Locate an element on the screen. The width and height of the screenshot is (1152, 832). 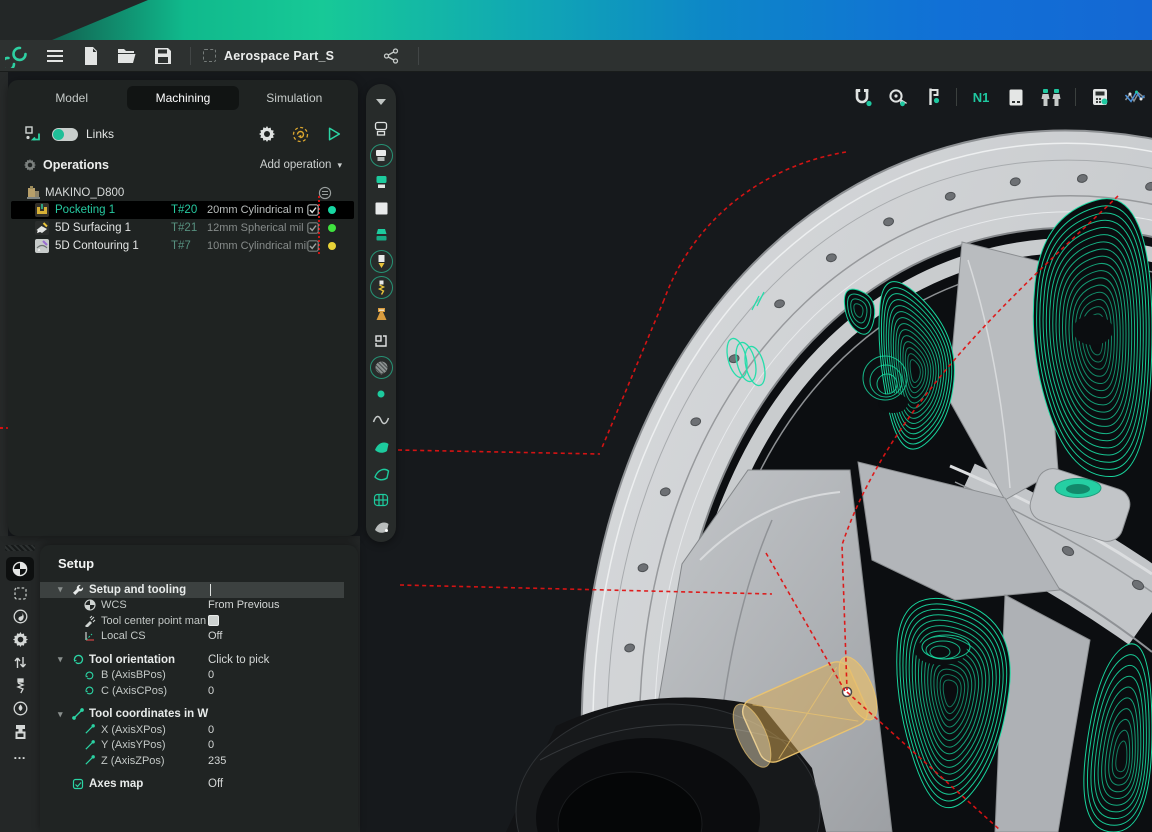
setup-row-wcs: WCS From Previous is located at coordinates (199, 606).